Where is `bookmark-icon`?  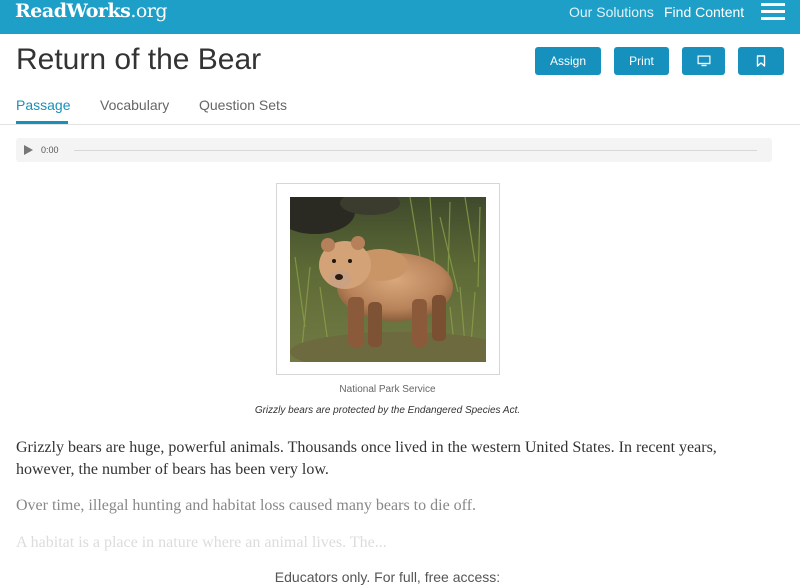 bookmark-icon is located at coordinates (761, 61).